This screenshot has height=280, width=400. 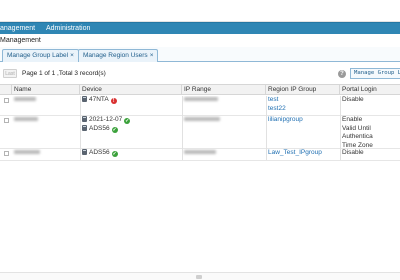 I want to click on device-entry: 2021-12-07 ✓, so click(x=132, y=120).